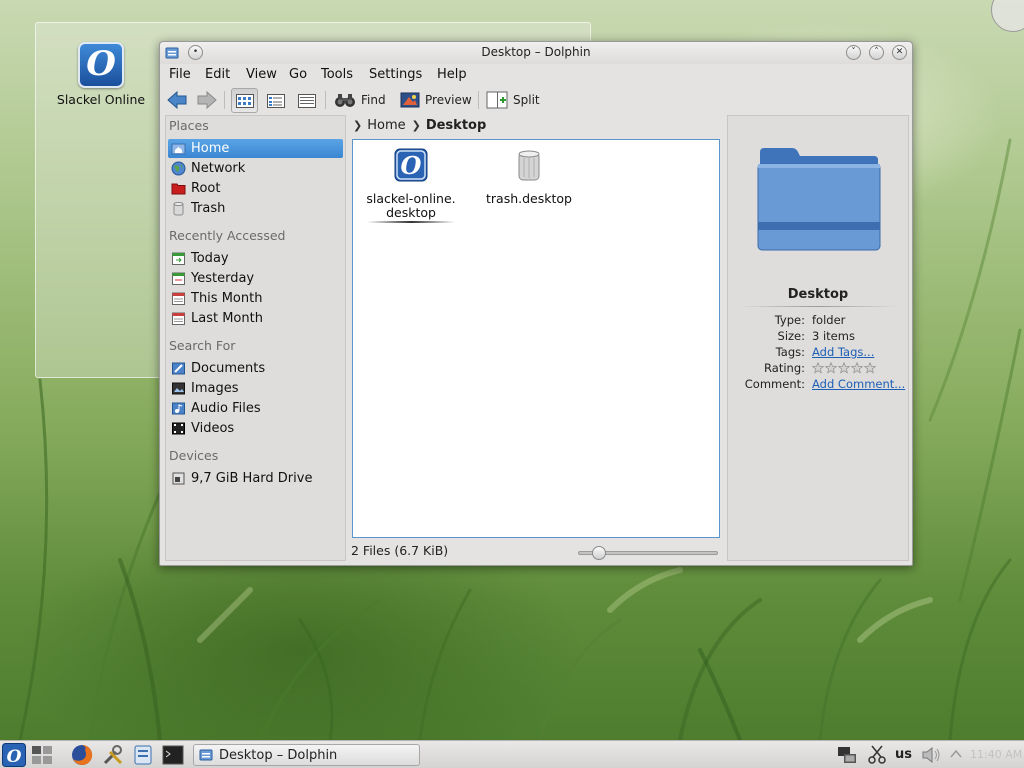  I want to click on places-item-label: Trash, so click(208, 208).